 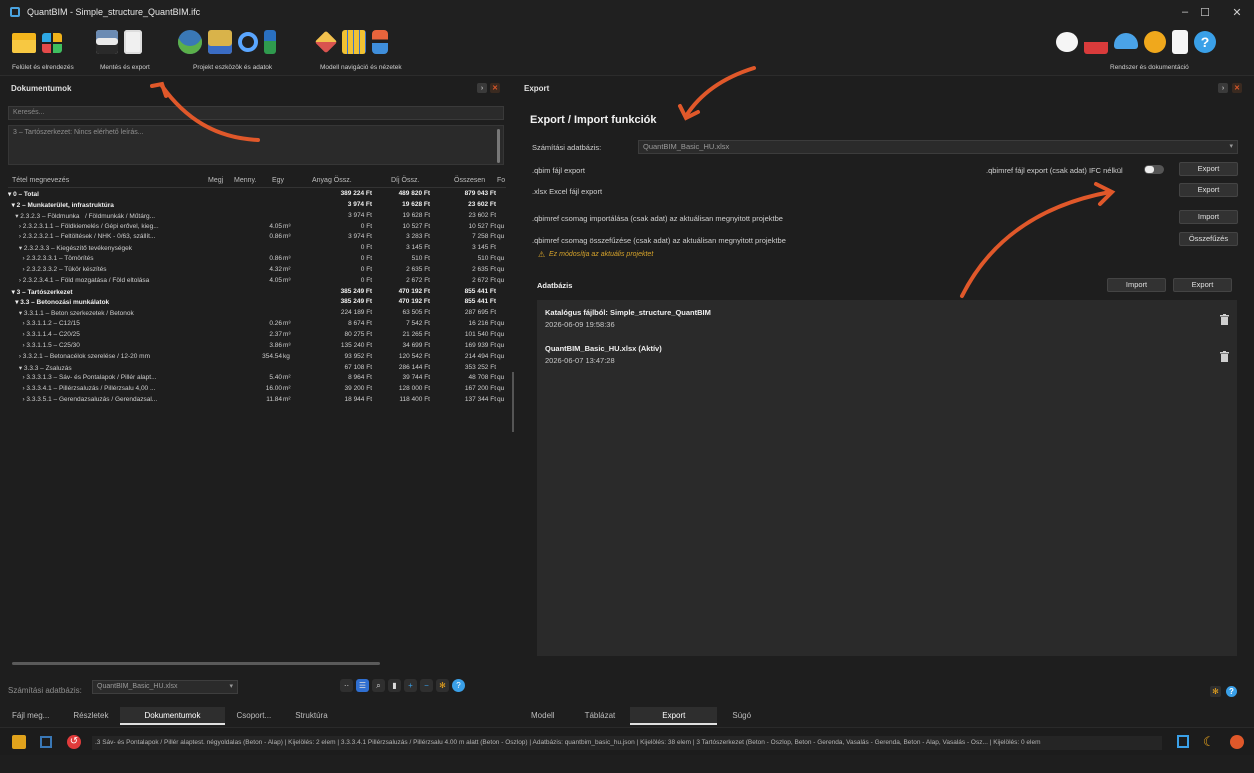 What do you see at coordinates (1237, 12) in the screenshot?
I see `close-window-button: ✕` at bounding box center [1237, 12].